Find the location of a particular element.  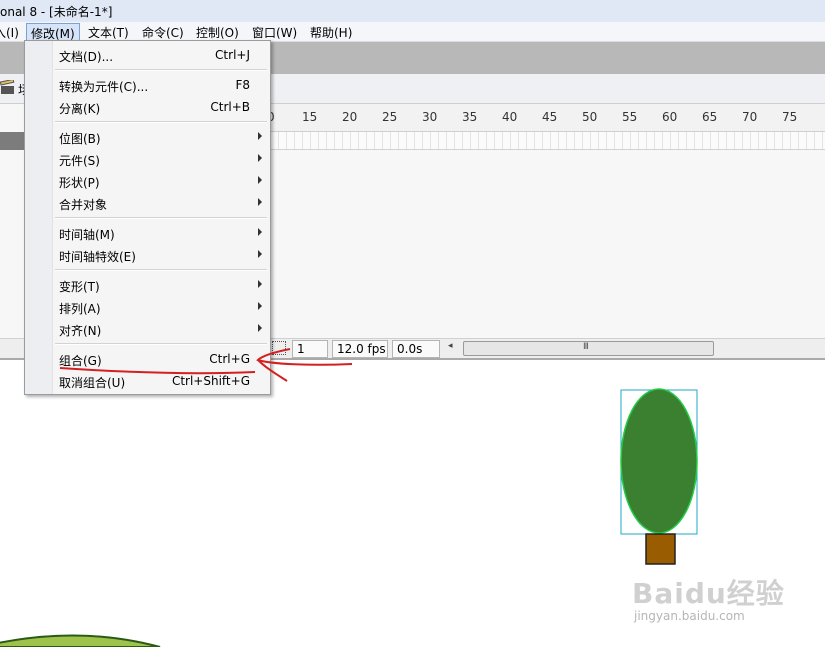

menu-item-convert-to-symbol: 转换为元件(C)... F8 is located at coordinates (147, 85).